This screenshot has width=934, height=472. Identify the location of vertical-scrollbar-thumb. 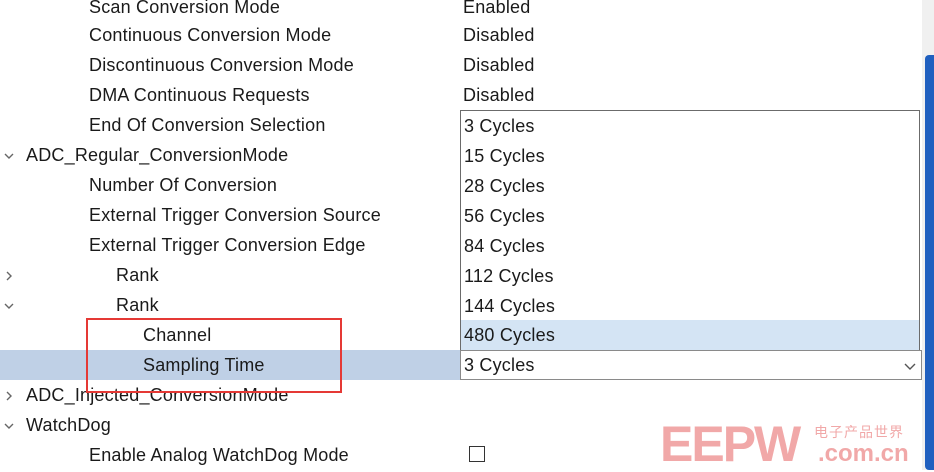
(929, 262).